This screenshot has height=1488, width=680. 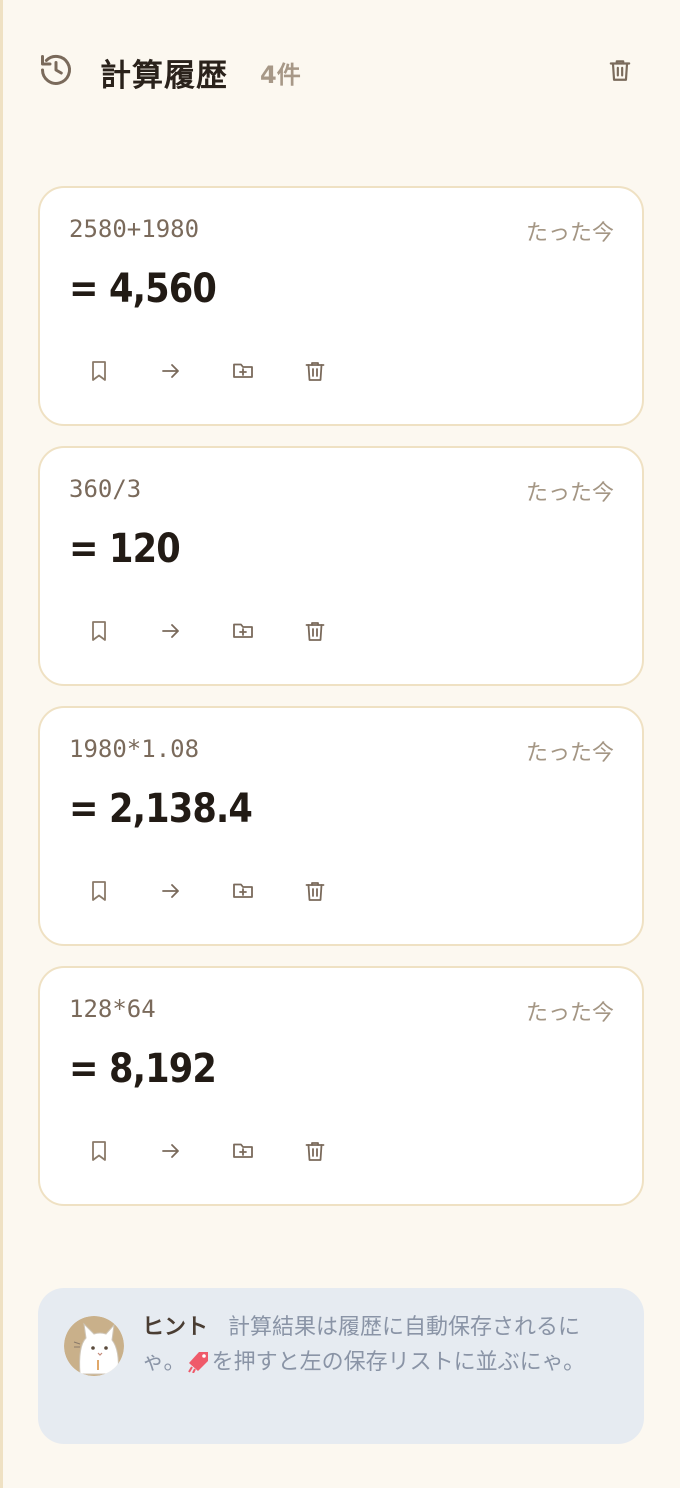 What do you see at coordinates (134, 229) in the screenshot?
I see `history-expression: 2580+1980` at bounding box center [134, 229].